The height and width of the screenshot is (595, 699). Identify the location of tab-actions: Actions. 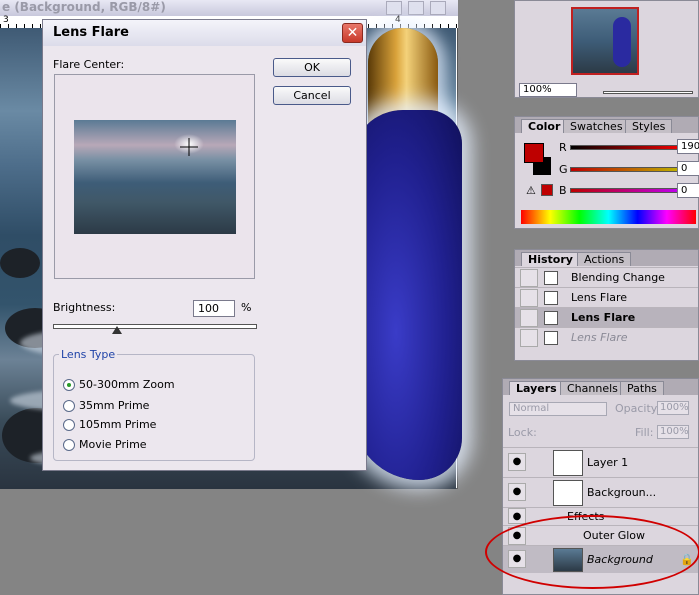
(604, 259).